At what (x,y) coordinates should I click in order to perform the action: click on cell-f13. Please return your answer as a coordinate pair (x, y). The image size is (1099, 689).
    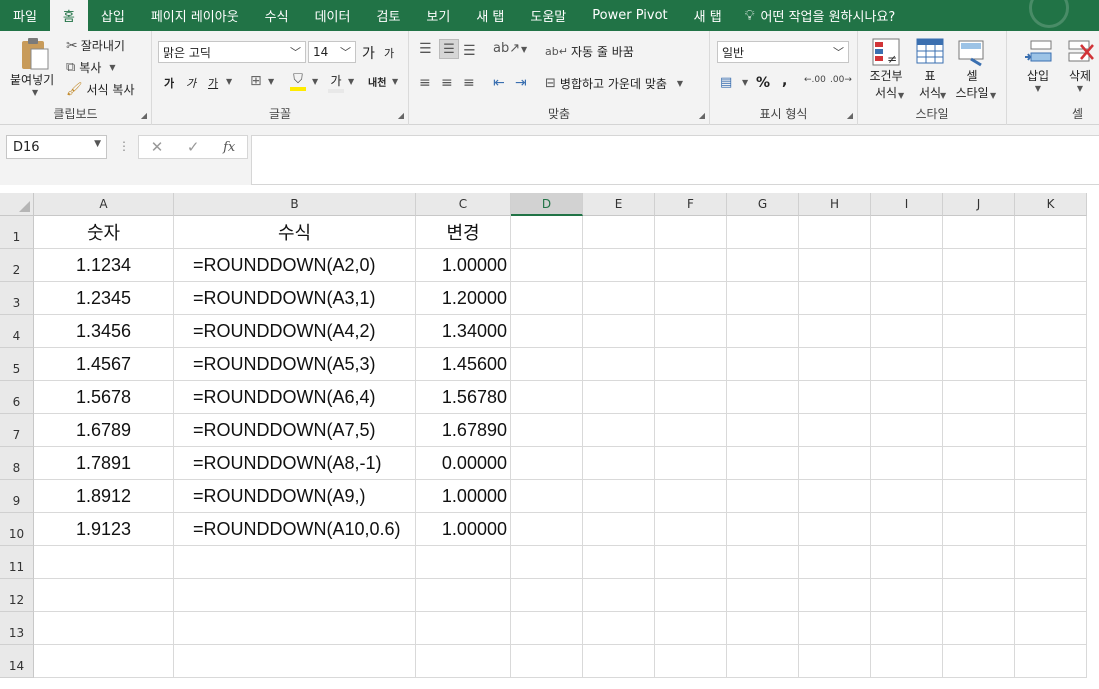
    Looking at the image, I should click on (691, 628).